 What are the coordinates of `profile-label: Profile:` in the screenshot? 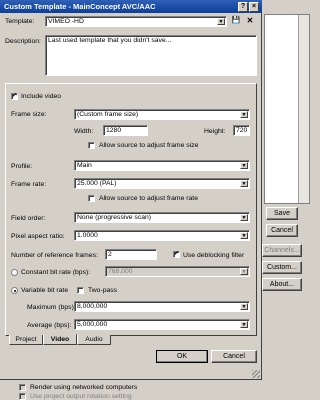 It's located at (22, 166).